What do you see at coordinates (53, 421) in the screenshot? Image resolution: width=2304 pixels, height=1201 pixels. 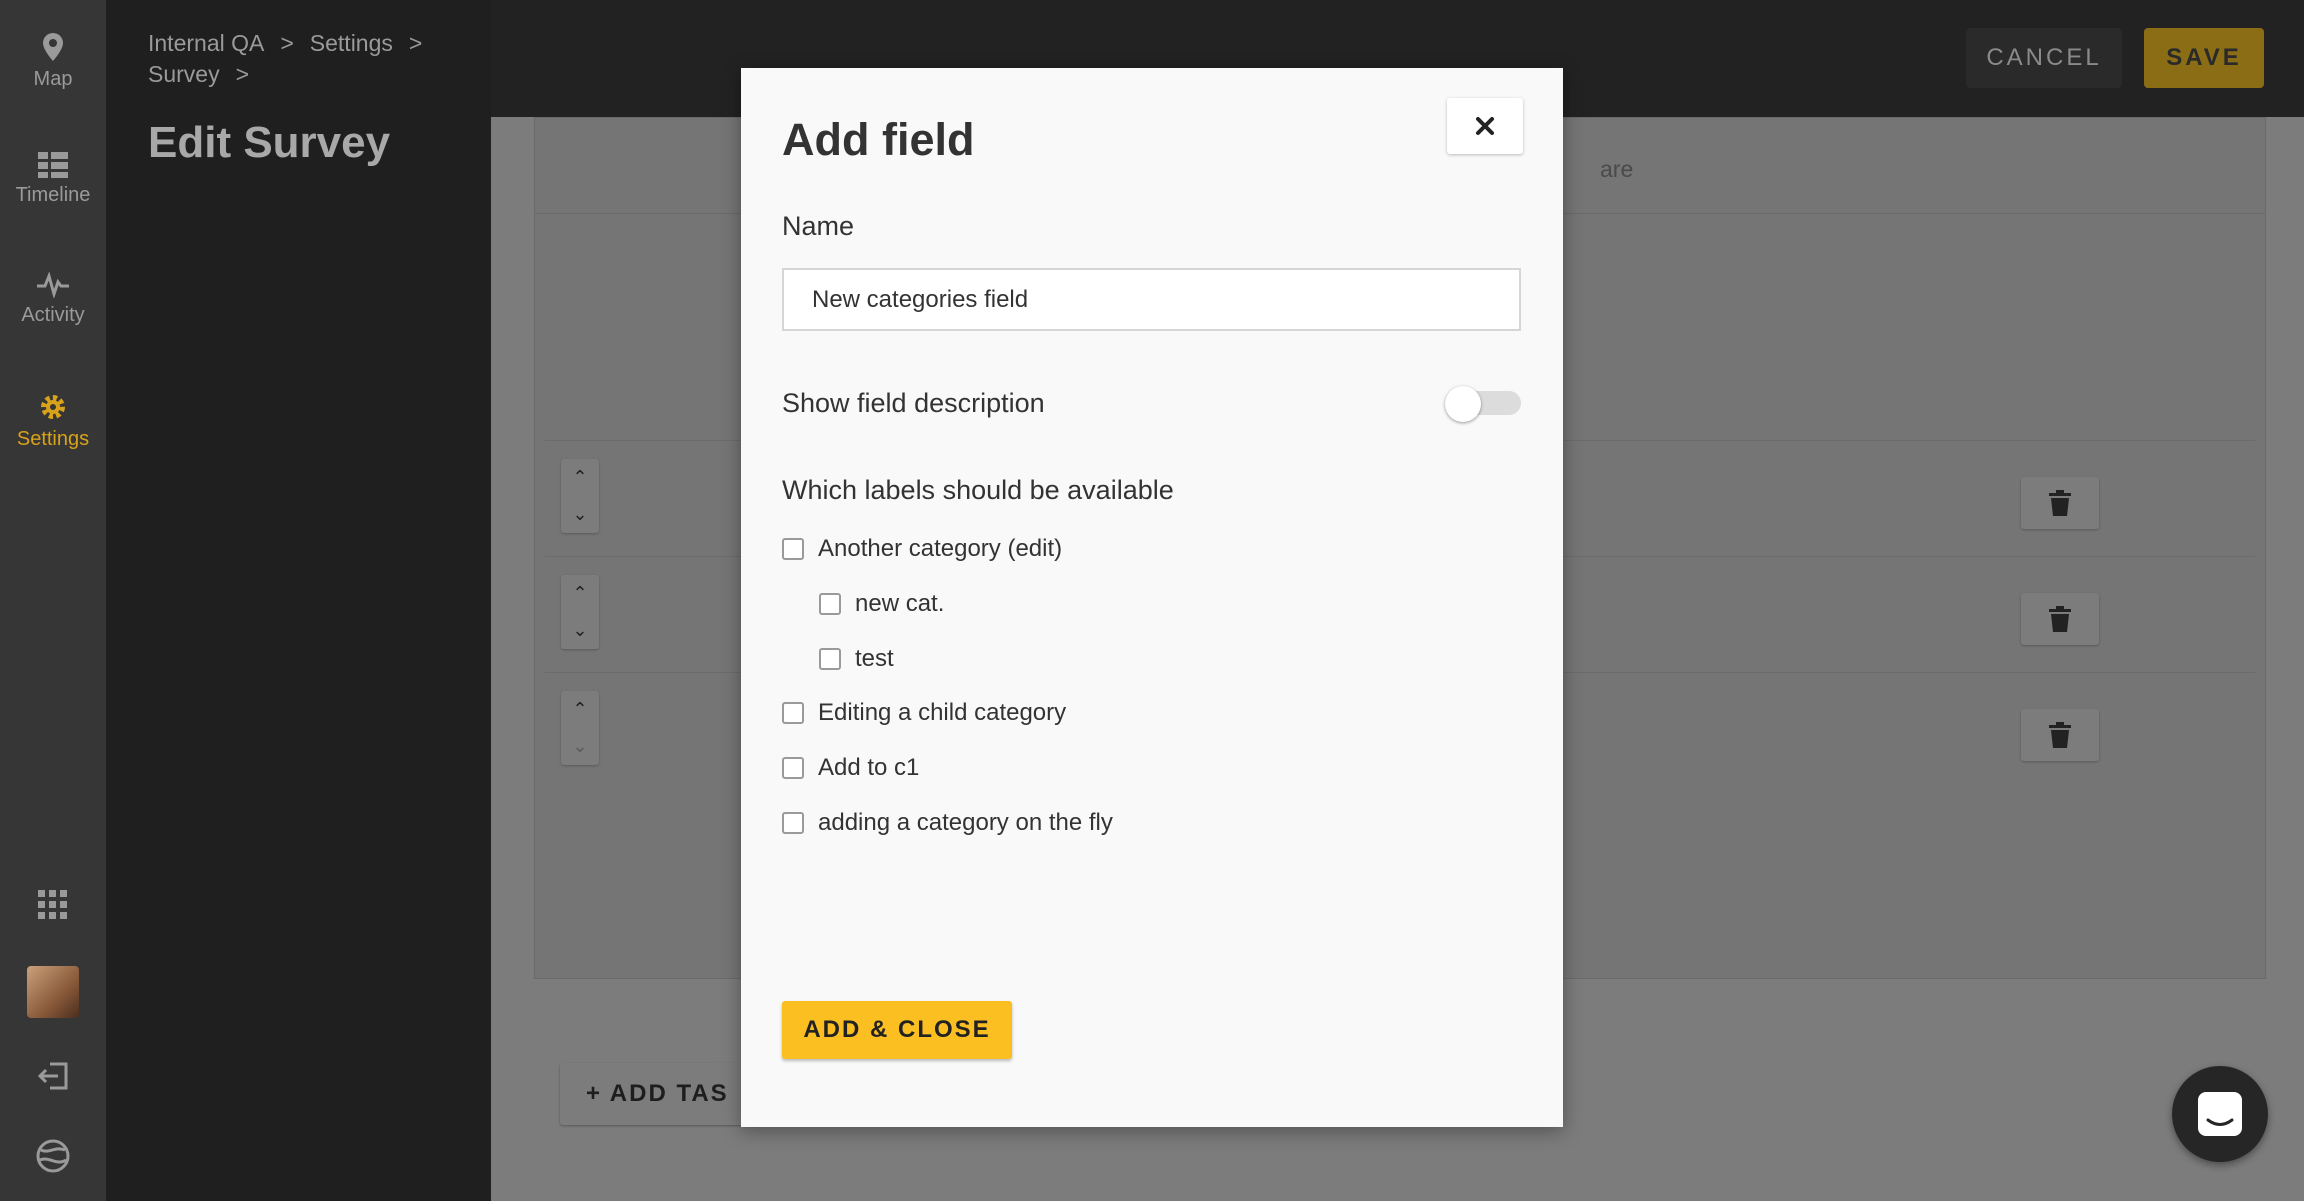 I see `nav-settings: Settings` at bounding box center [53, 421].